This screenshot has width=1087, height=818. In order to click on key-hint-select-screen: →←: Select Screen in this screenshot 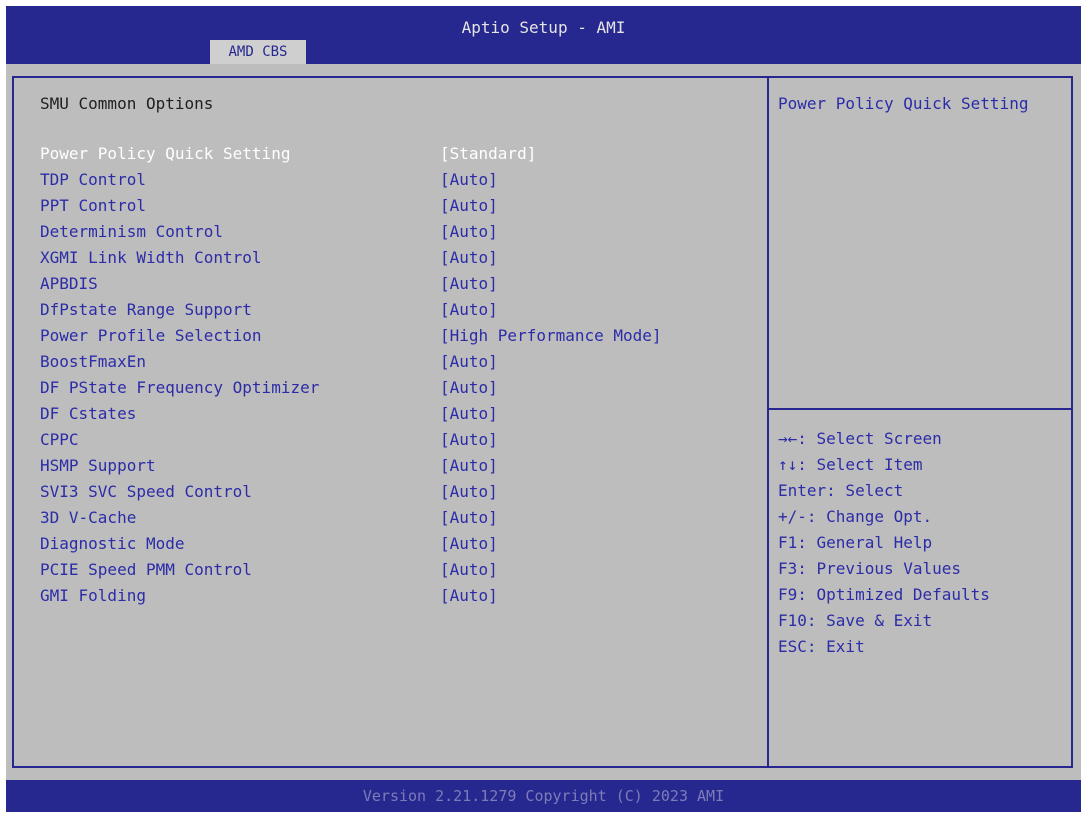, I will do `click(860, 438)`.